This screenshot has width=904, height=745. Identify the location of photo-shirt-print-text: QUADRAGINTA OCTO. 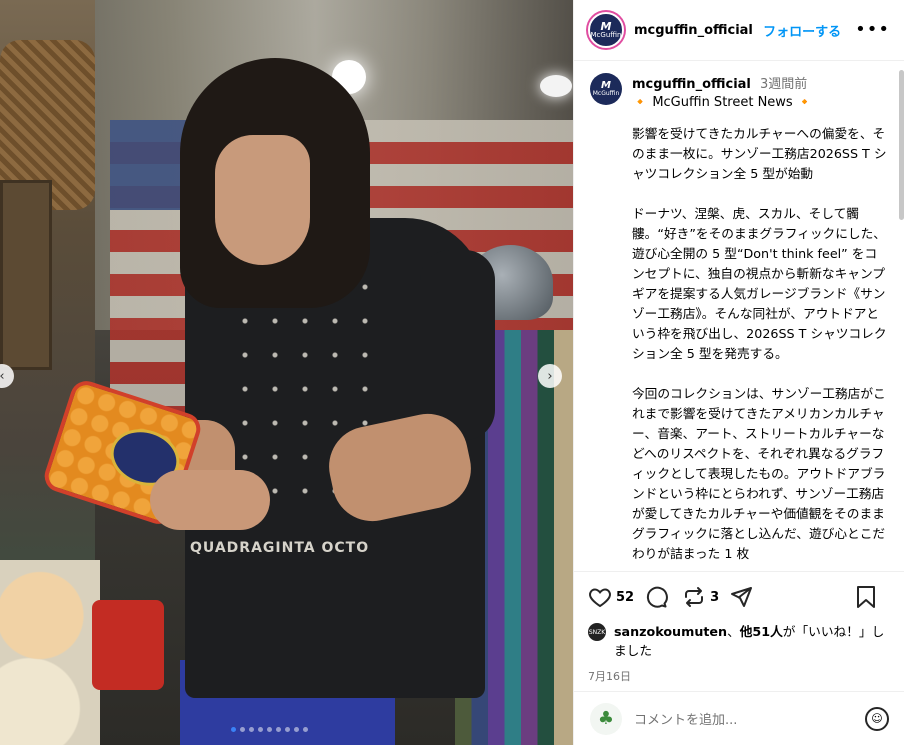
(280, 548).